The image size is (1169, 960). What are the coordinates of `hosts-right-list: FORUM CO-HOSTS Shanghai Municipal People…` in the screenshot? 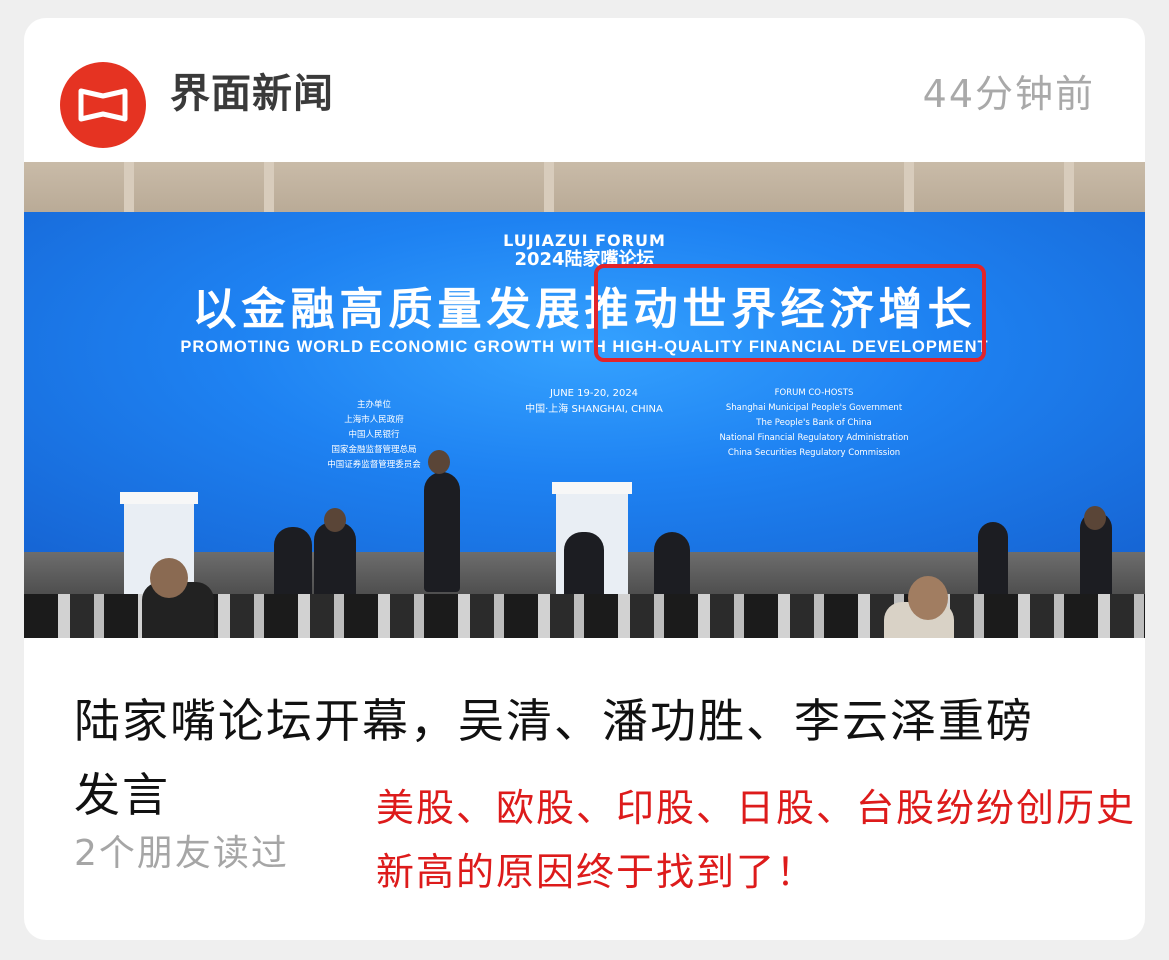 It's located at (814, 423).